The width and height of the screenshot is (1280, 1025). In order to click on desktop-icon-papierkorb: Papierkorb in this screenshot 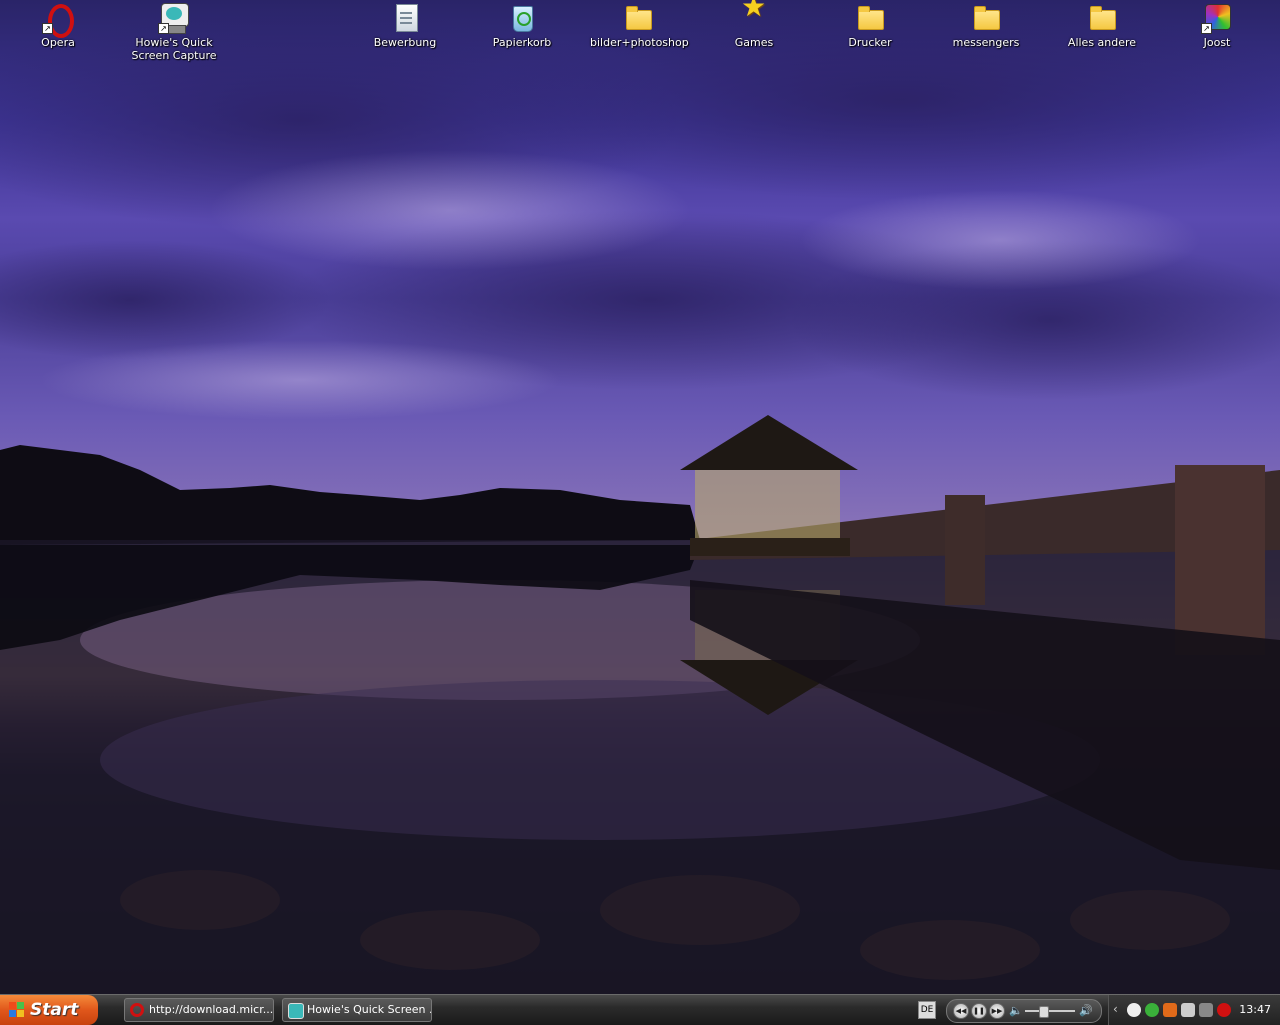, I will do `click(522, 25)`.